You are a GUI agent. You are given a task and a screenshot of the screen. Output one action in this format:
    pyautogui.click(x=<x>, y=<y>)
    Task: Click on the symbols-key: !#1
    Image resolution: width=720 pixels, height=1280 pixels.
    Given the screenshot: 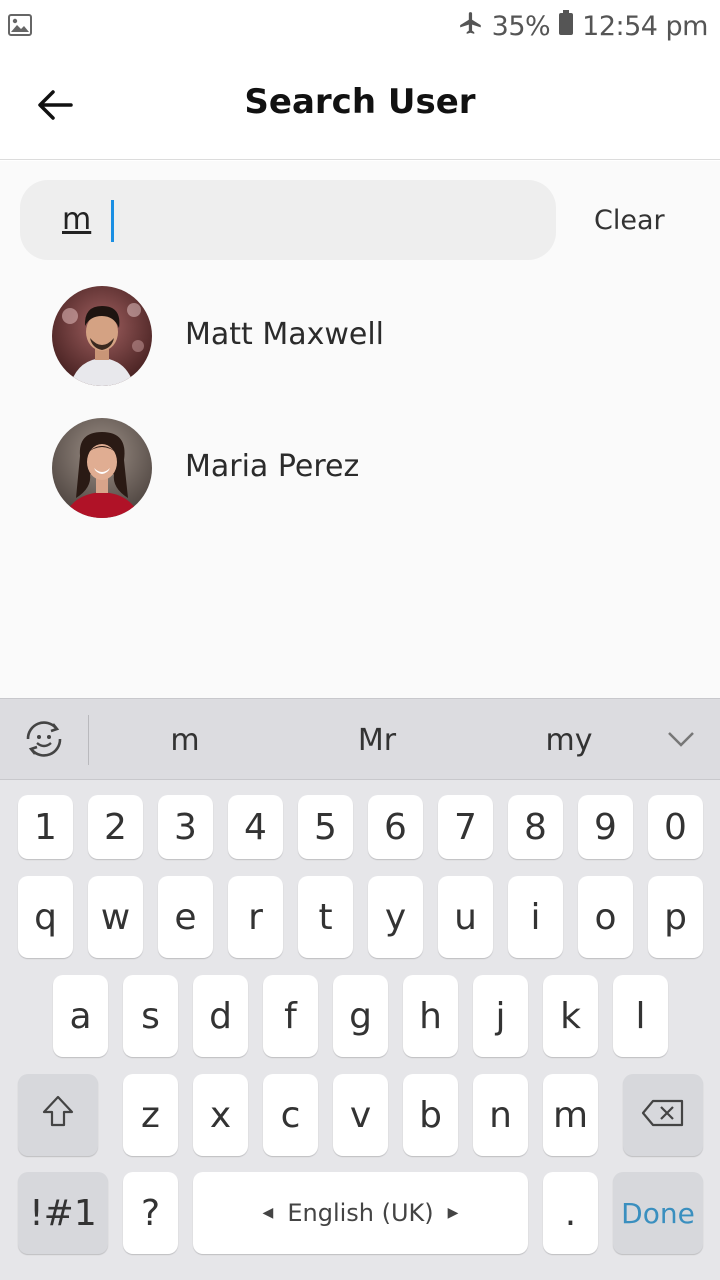 What is the action you would take?
    pyautogui.click(x=63, y=1213)
    